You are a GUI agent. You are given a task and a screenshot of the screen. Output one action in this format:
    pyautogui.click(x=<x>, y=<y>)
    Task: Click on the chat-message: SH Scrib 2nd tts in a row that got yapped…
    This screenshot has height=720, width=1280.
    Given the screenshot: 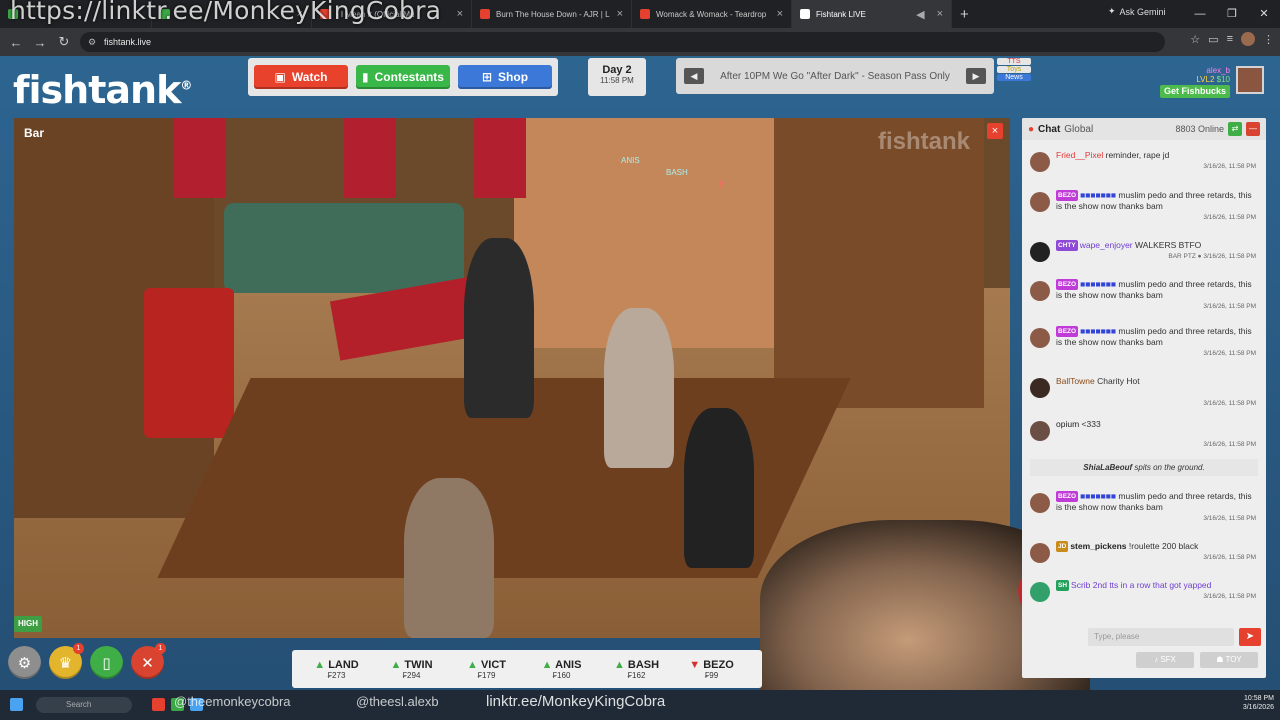 What is the action you would take?
    pyautogui.click(x=1145, y=591)
    